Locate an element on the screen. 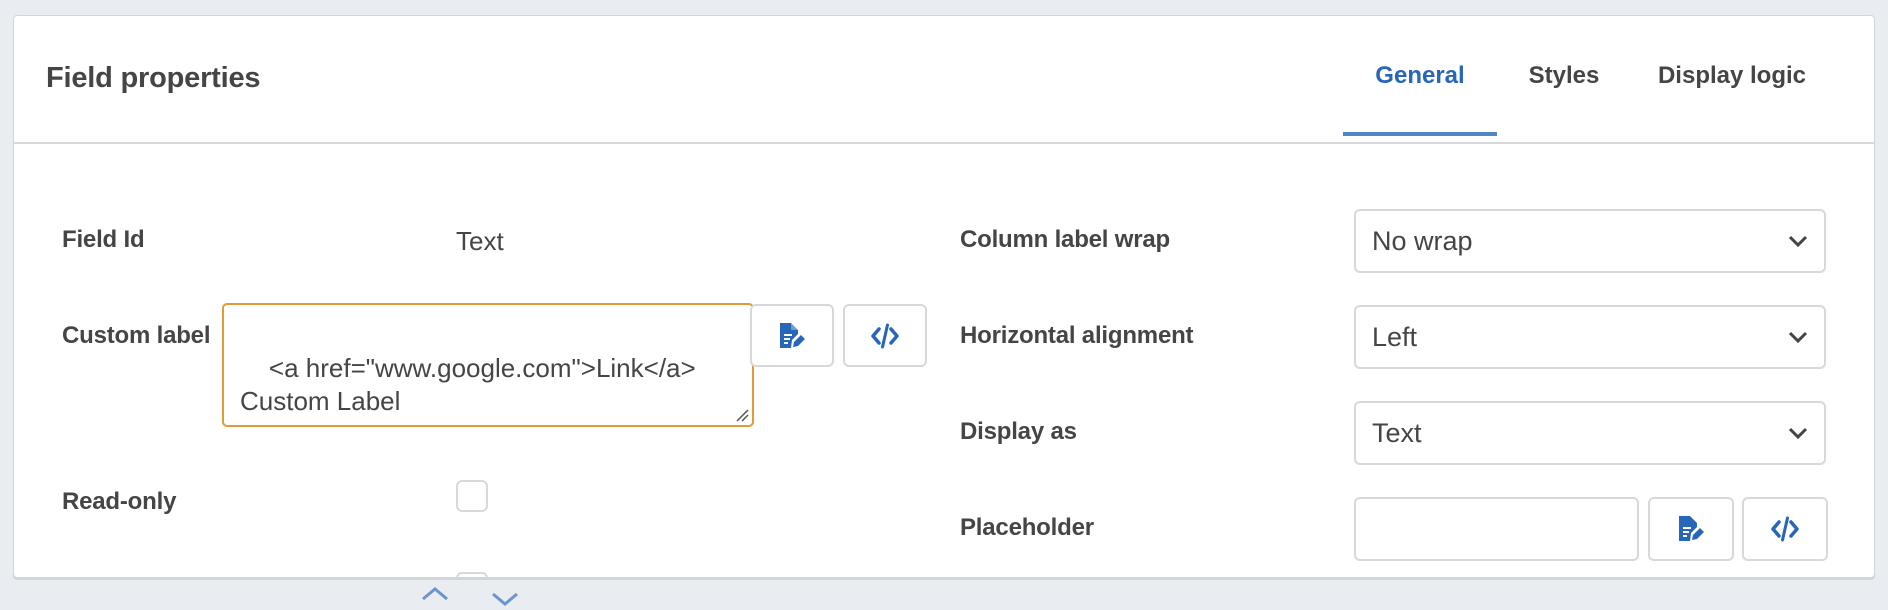 The height and width of the screenshot is (610, 1888). resize-grip-icon is located at coordinates (742, 415).